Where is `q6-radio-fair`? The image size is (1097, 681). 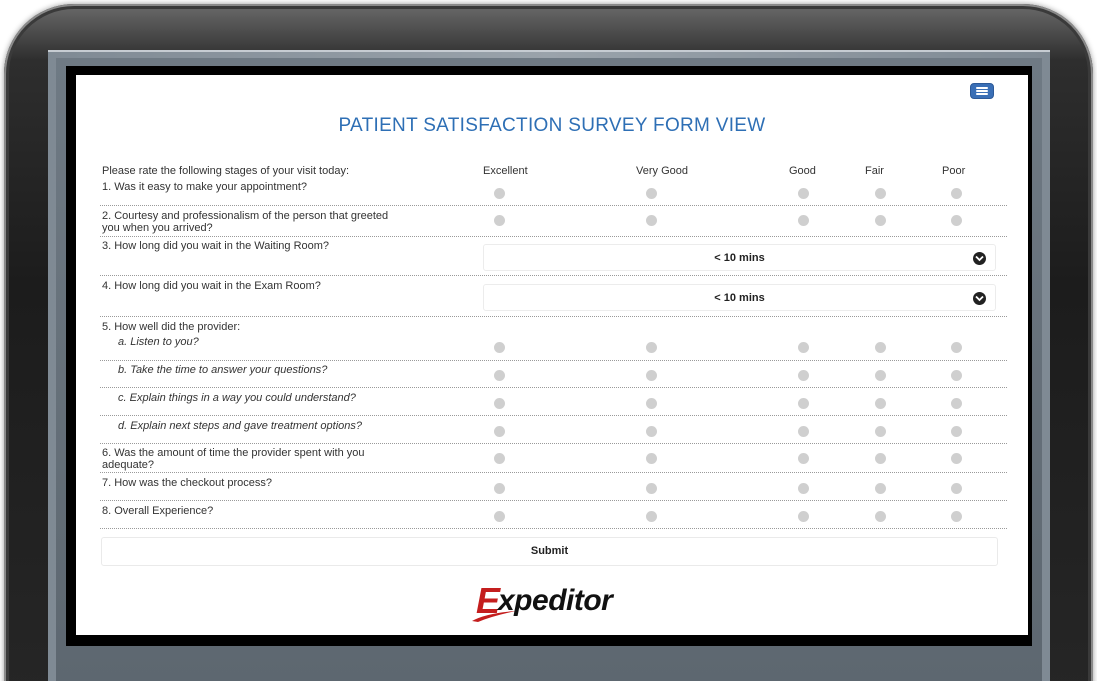
q6-radio-fair is located at coordinates (880, 458).